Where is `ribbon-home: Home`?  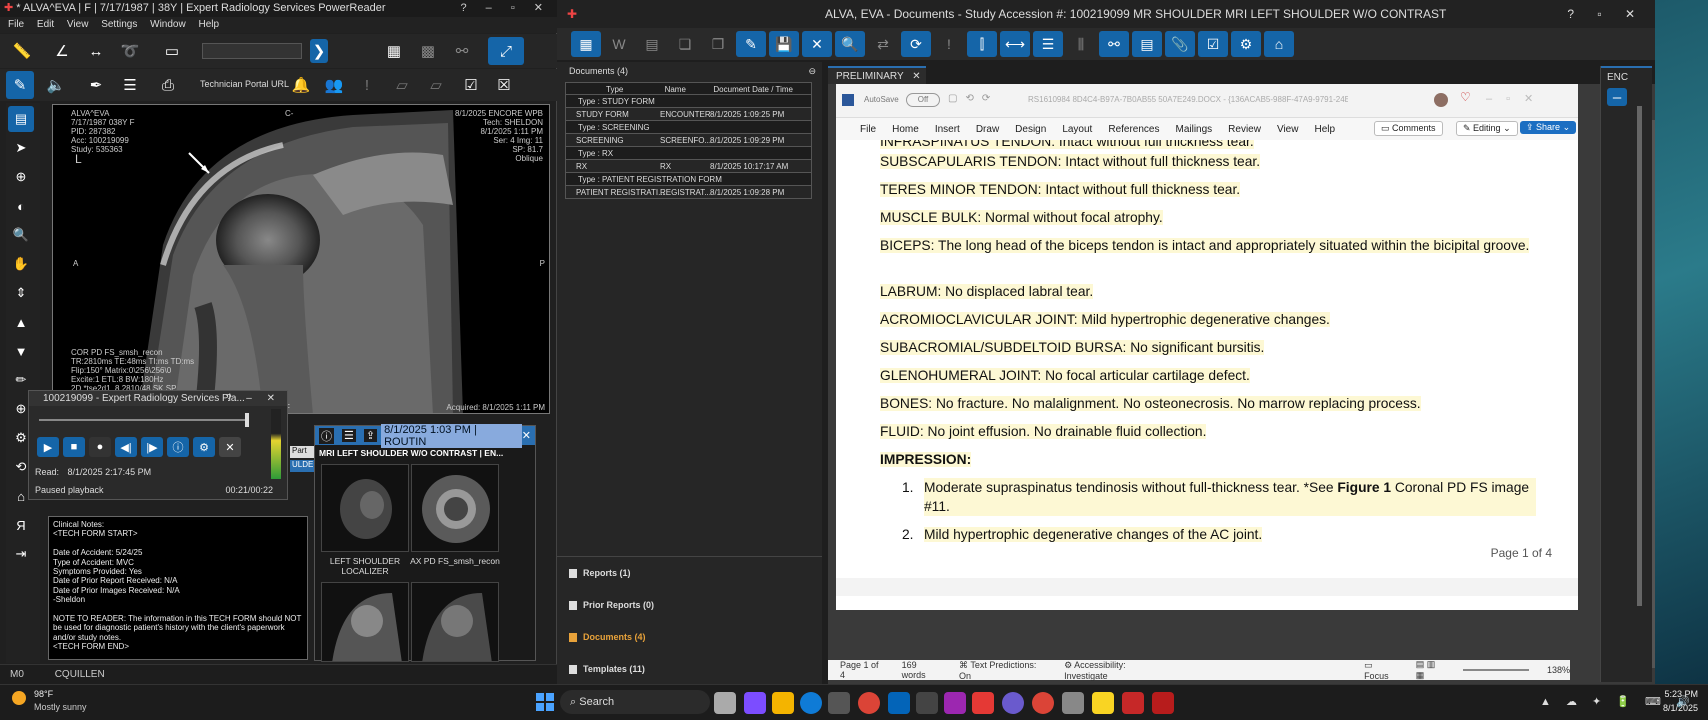
ribbon-home: Home is located at coordinates (905, 129).